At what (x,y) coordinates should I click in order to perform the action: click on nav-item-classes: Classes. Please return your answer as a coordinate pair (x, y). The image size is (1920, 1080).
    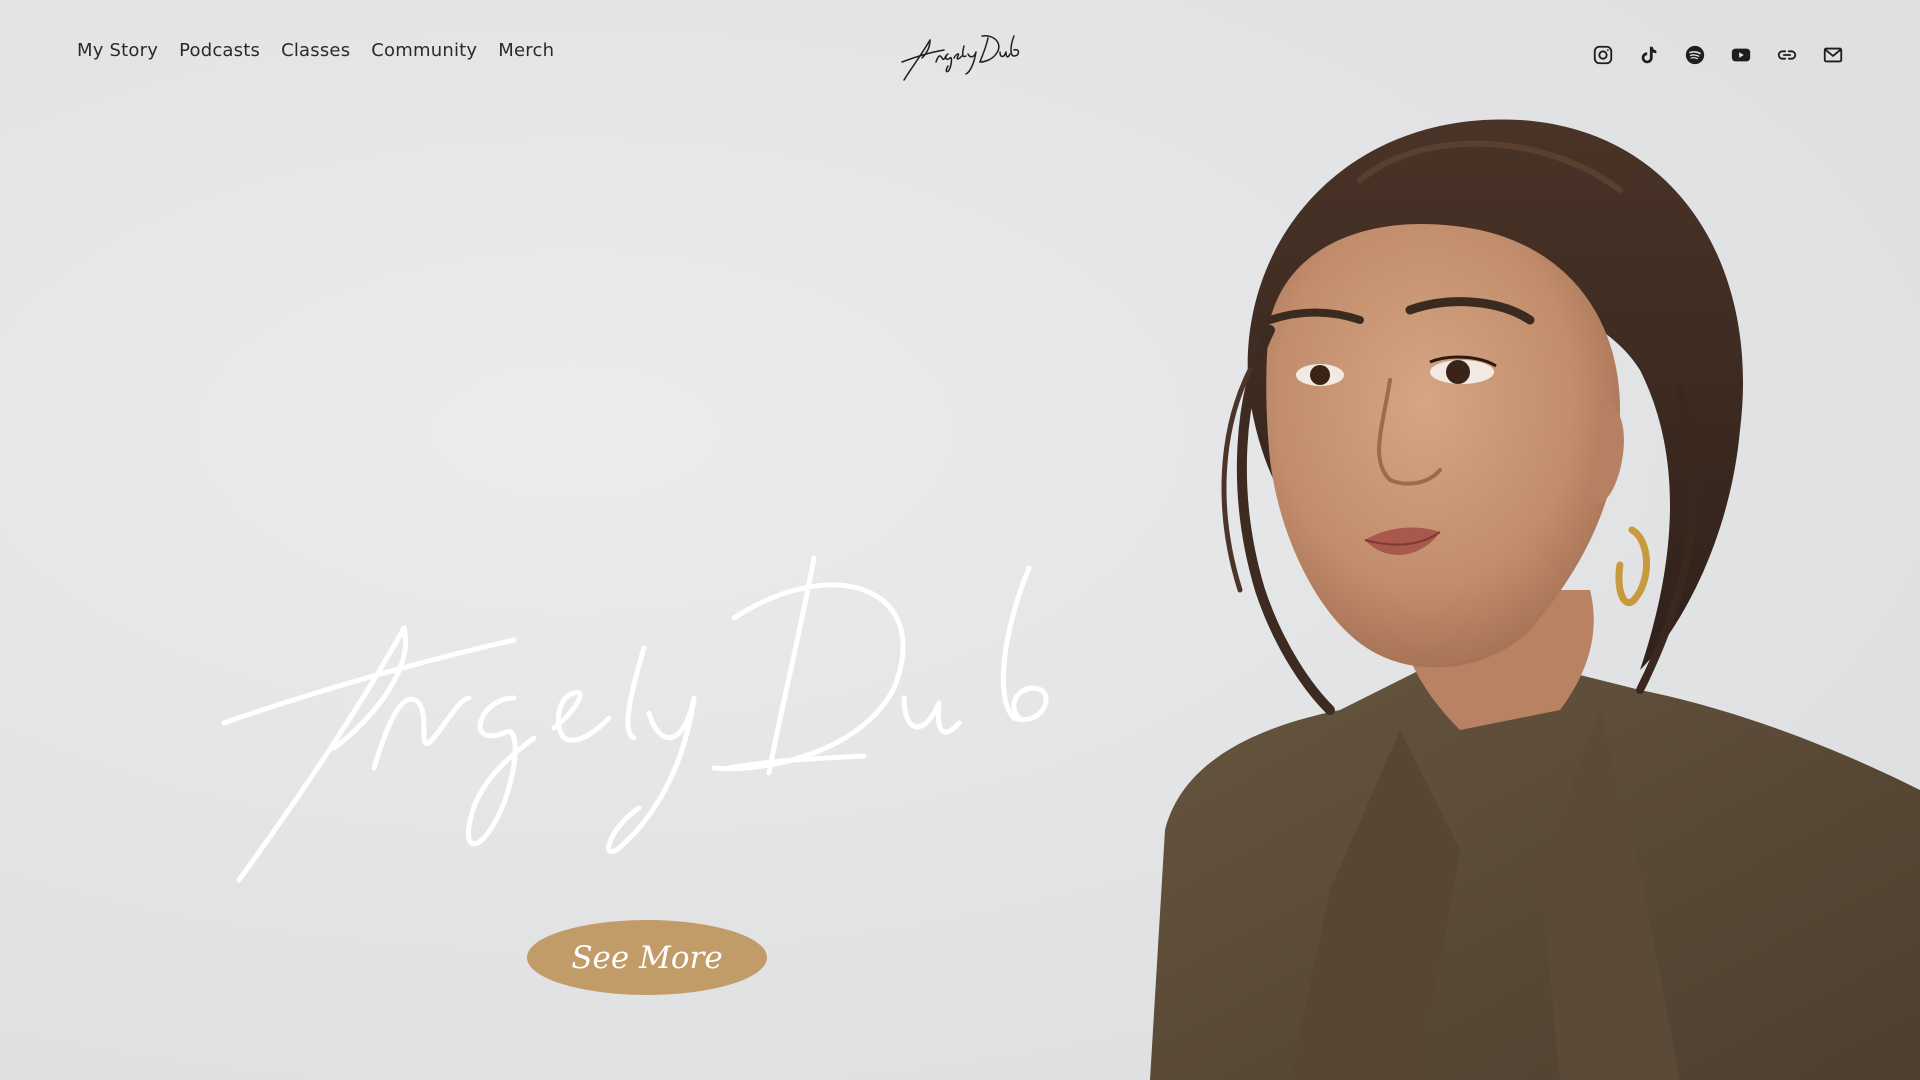
    Looking at the image, I should click on (315, 50).